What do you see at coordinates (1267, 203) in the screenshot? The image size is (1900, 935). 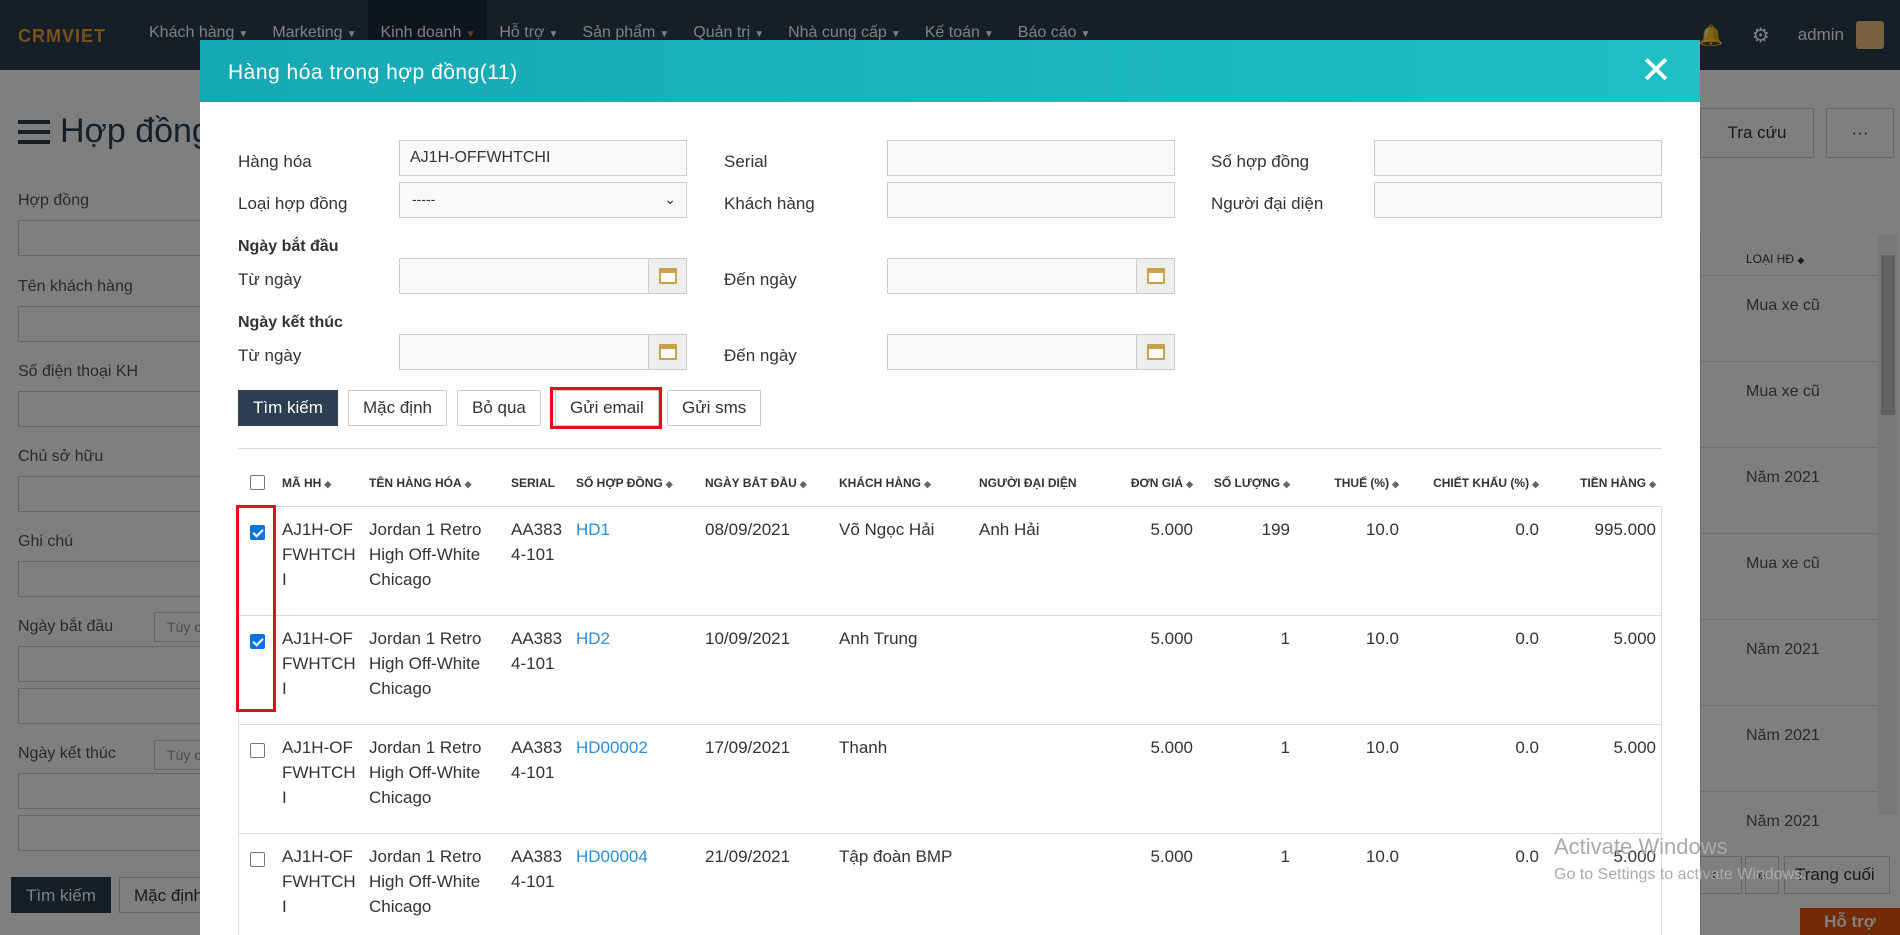 I see `representative-label: Người đại diện` at bounding box center [1267, 203].